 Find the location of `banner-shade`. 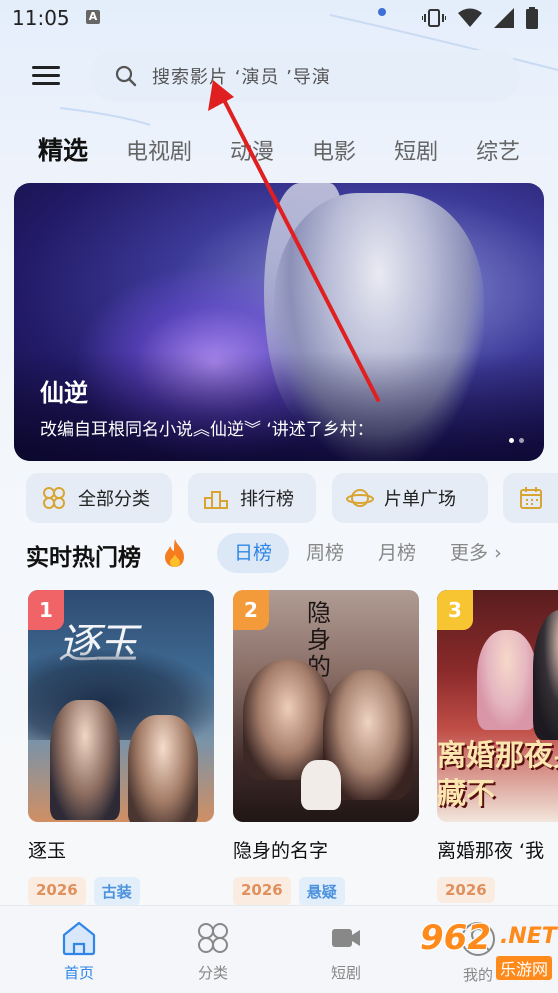

banner-shade is located at coordinates (279, 406).